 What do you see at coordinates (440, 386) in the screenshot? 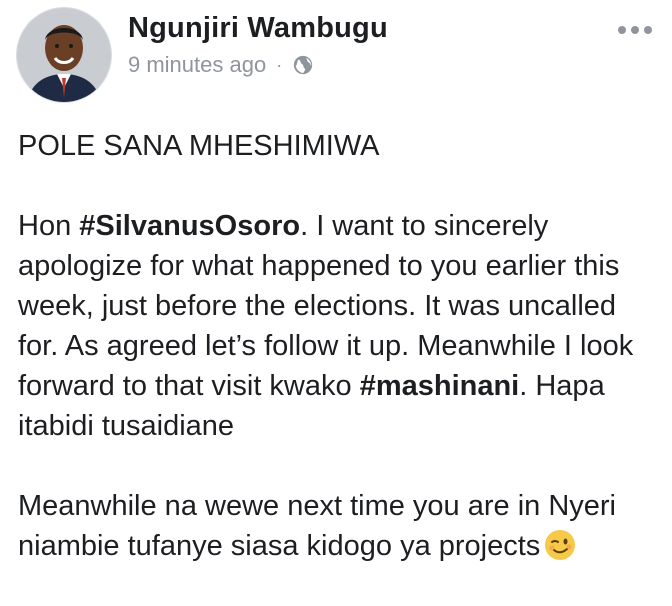
I see `hashtag-link: #mashinani` at bounding box center [440, 386].